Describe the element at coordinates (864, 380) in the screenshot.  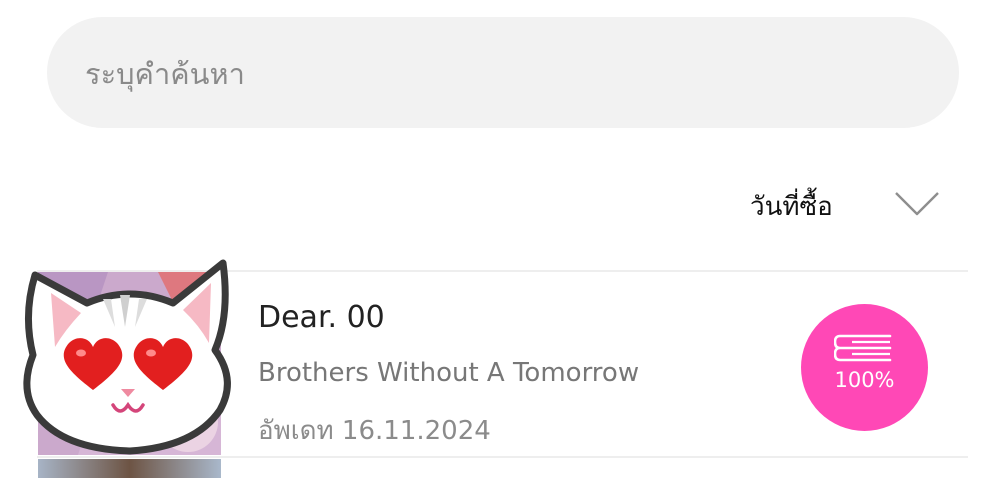
I see `progress-percent: 100%` at that location.